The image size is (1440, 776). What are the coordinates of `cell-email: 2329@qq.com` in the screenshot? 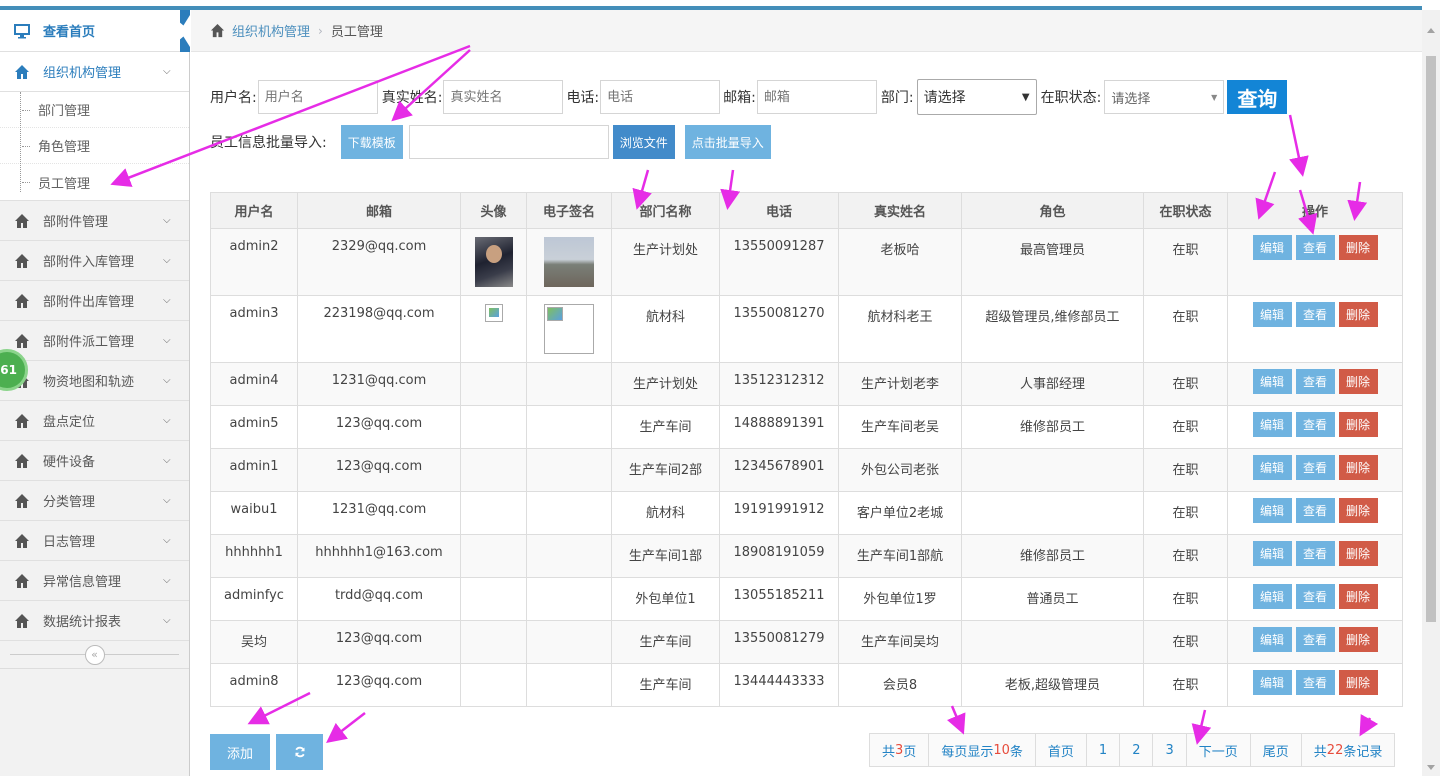 It's located at (379, 262).